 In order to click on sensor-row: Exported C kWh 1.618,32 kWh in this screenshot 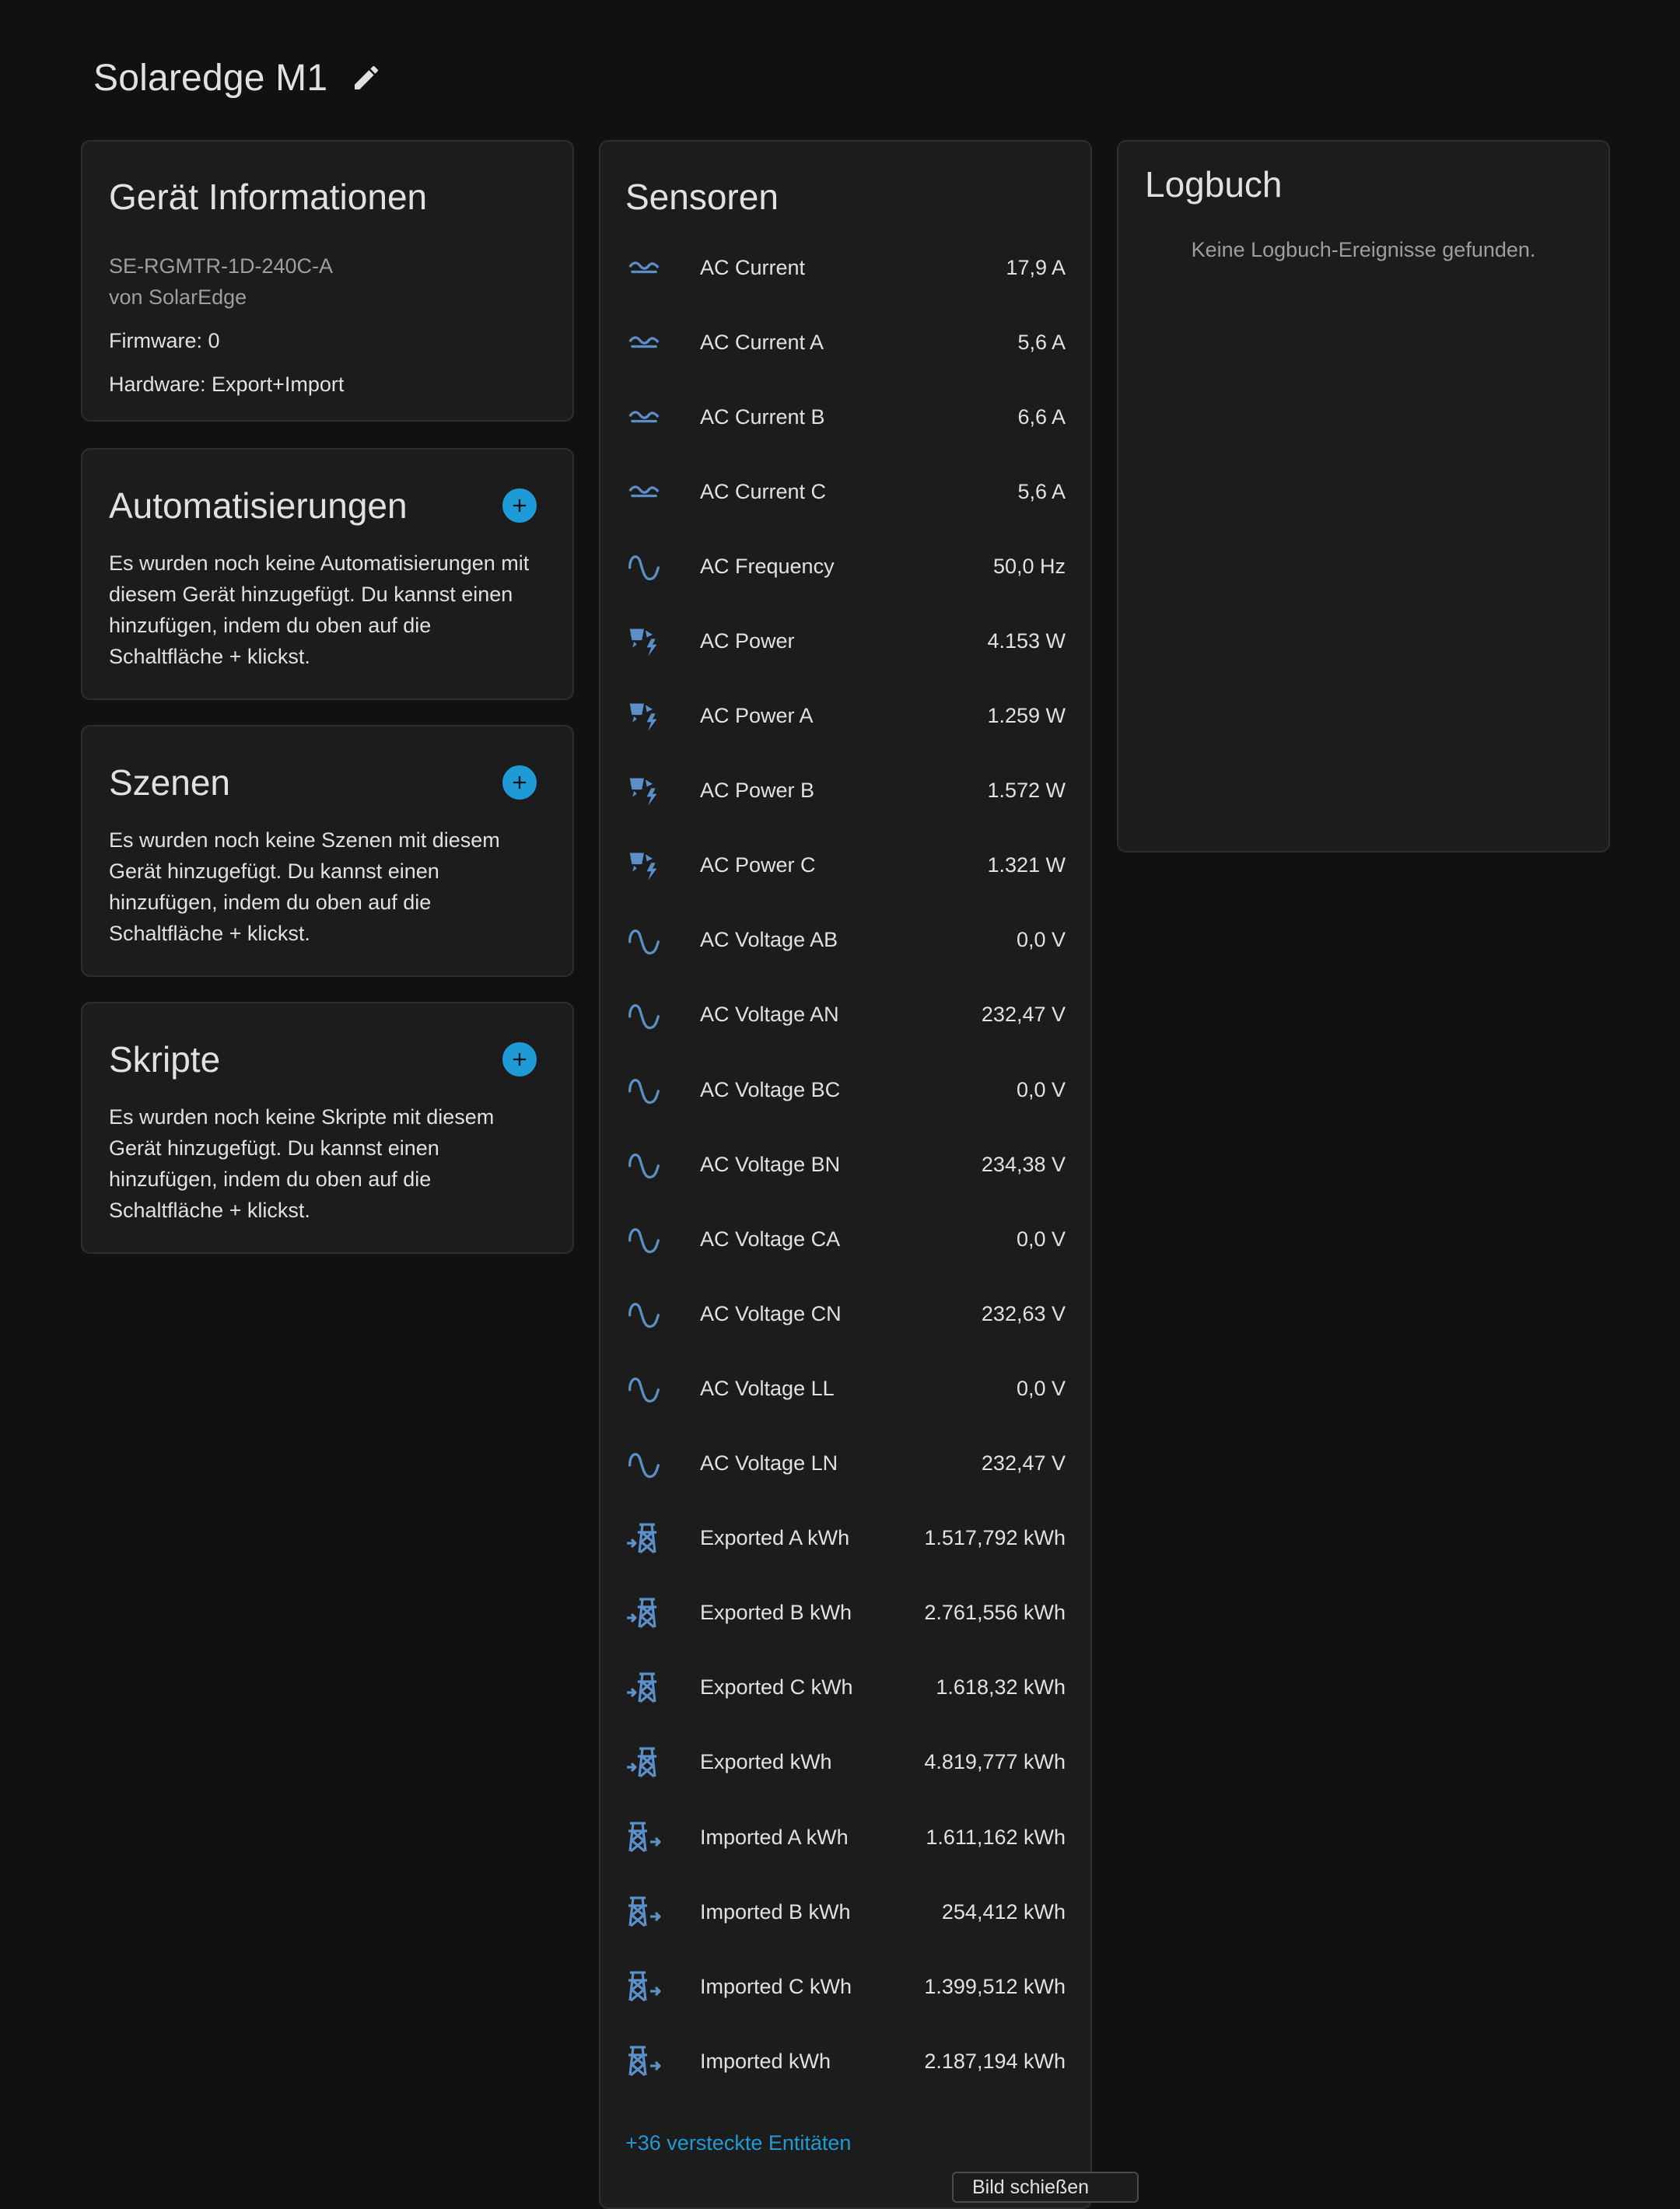, I will do `click(846, 1688)`.